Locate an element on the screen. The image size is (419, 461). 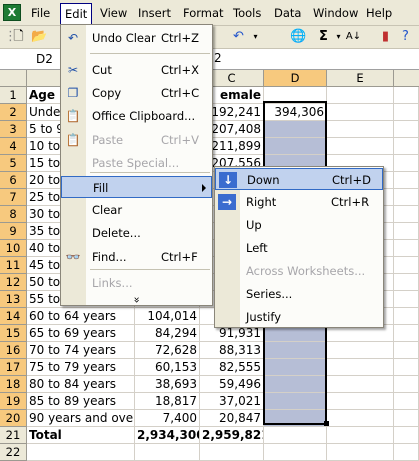
cell-f17 is located at coordinates (406, 367).